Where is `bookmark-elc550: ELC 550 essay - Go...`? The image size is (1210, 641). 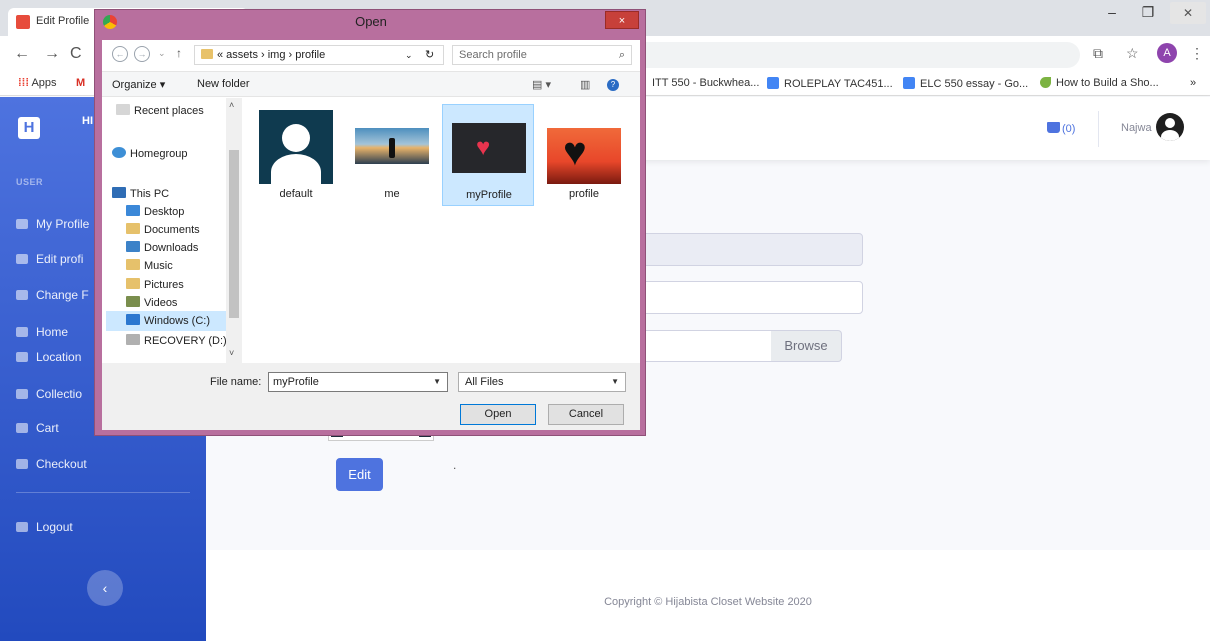
bookmark-elc550: ELC 550 essay - Go... is located at coordinates (965, 83).